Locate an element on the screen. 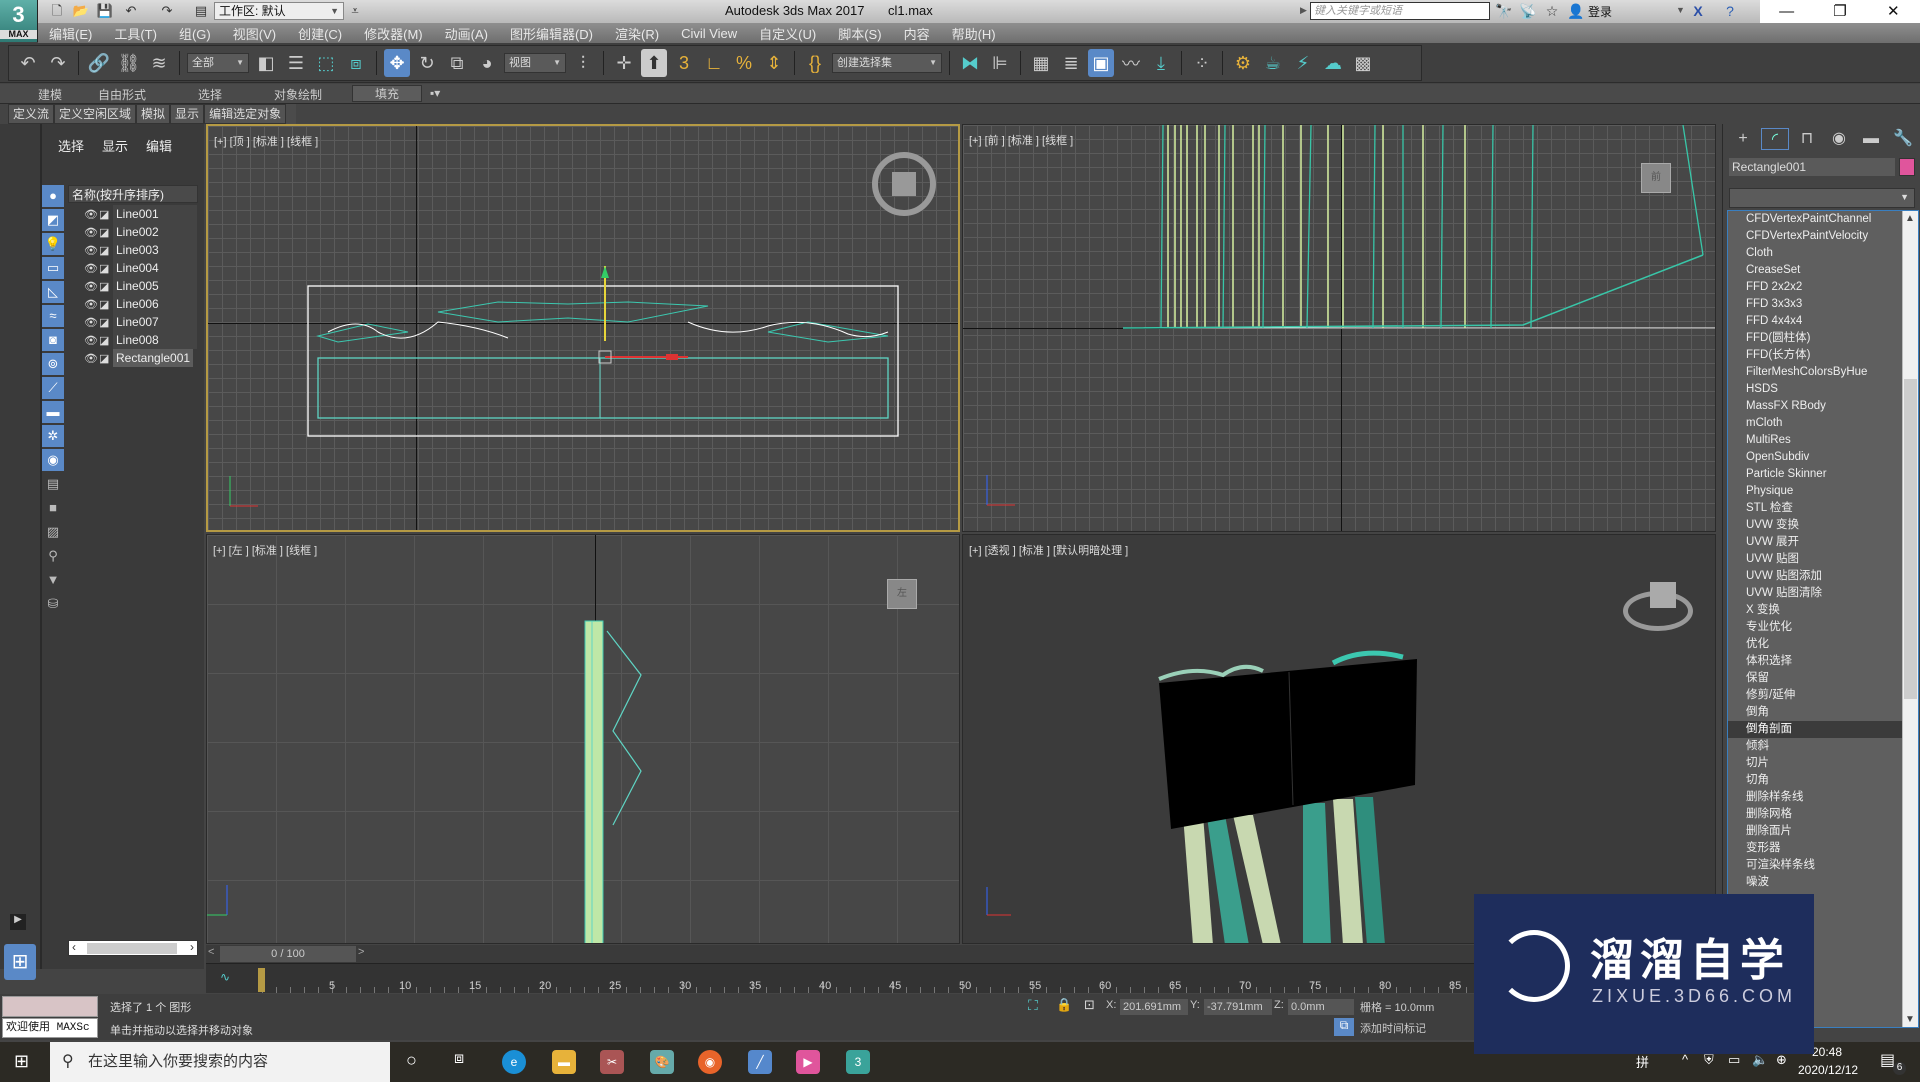  viewport-layout-icon: ⊞ is located at coordinates (20, 962).